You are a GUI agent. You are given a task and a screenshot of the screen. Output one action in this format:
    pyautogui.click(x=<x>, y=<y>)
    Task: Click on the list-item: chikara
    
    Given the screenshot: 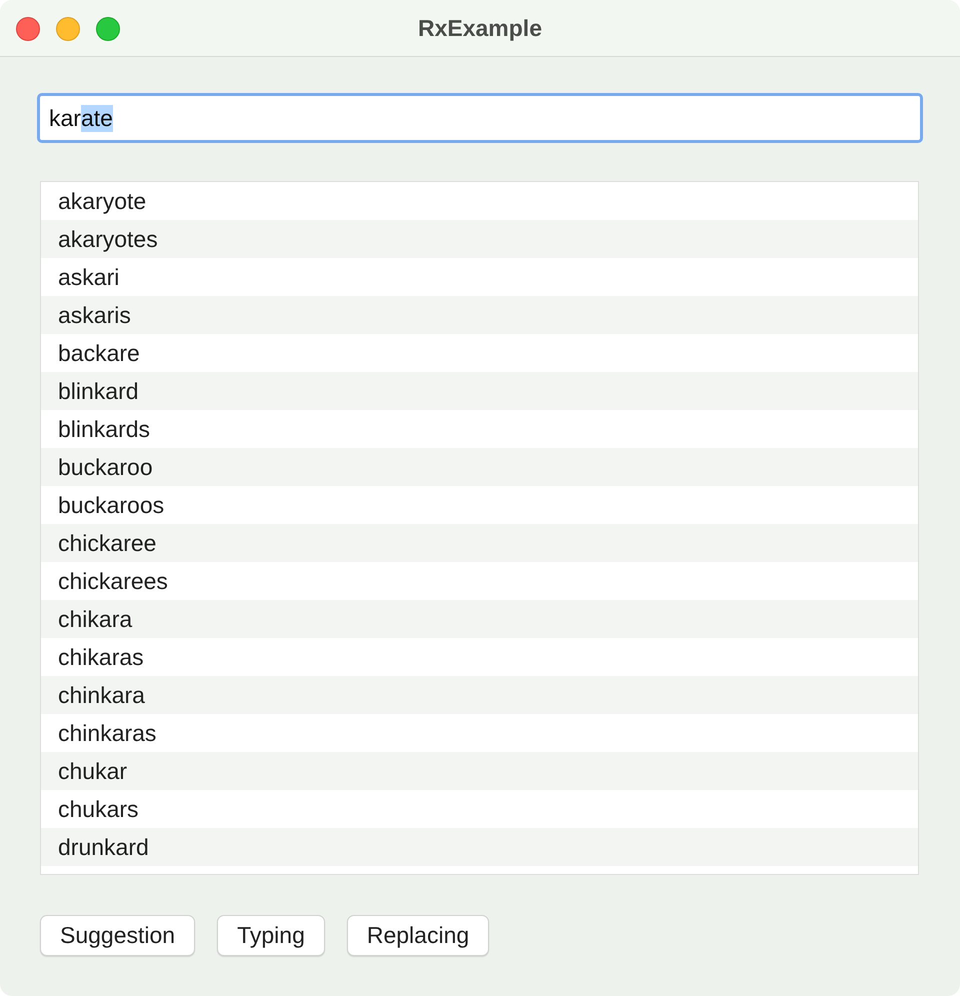 What is the action you would take?
    pyautogui.click(x=479, y=619)
    